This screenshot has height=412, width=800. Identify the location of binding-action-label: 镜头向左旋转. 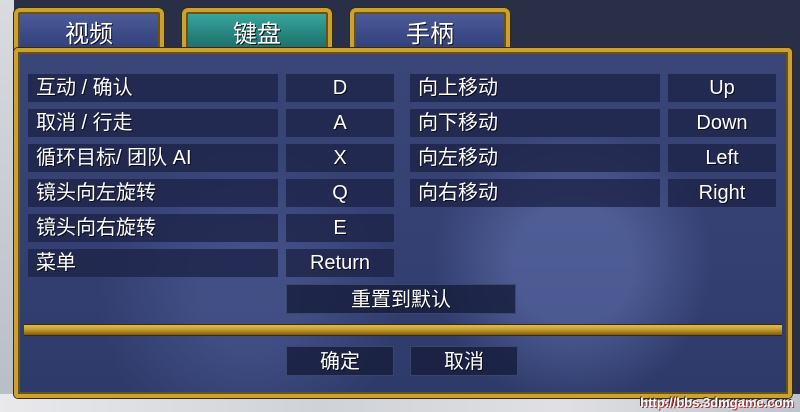
(153, 193).